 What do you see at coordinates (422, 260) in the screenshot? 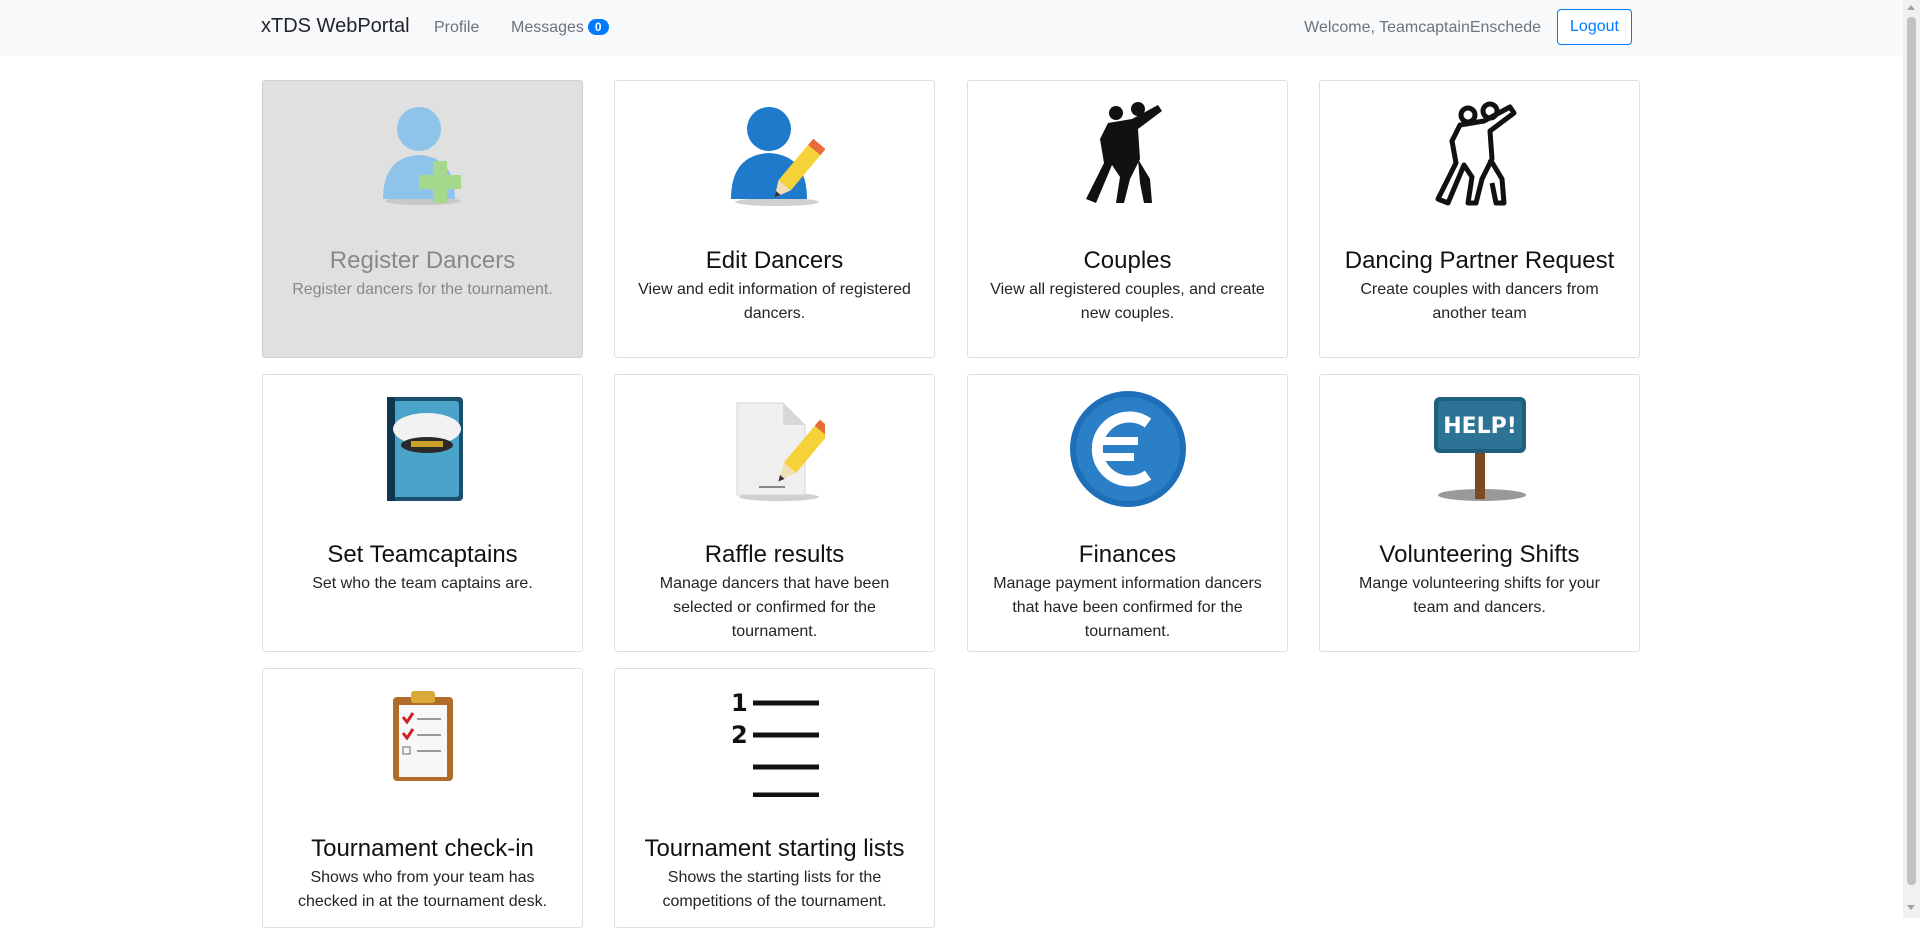
I see `card-title: Register Dancers` at bounding box center [422, 260].